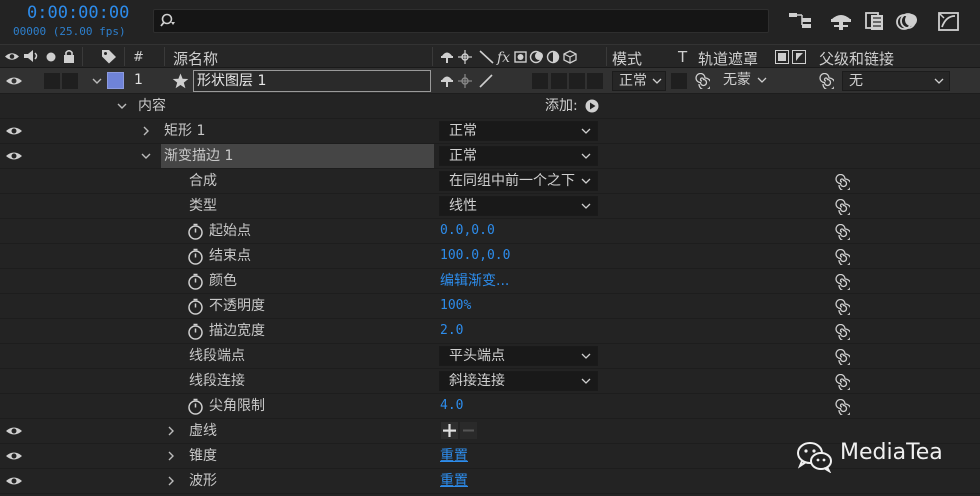  Describe the element at coordinates (702, 81) in the screenshot. I see `pick-whip-spiral-icon` at that location.